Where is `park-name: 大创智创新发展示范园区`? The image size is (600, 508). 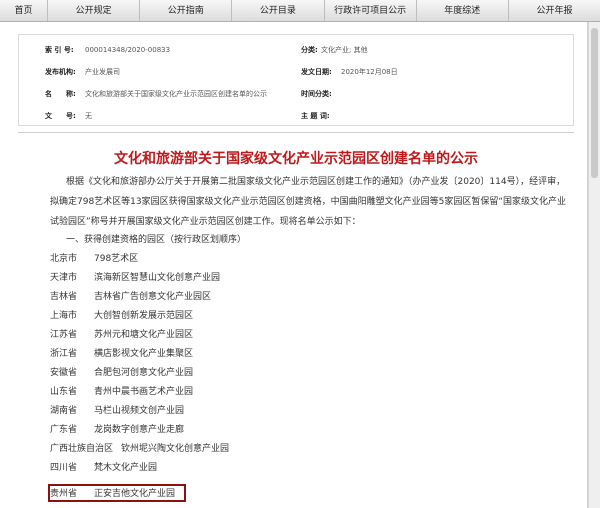
park-name: 大创智创新发展示范园区 is located at coordinates (144, 316).